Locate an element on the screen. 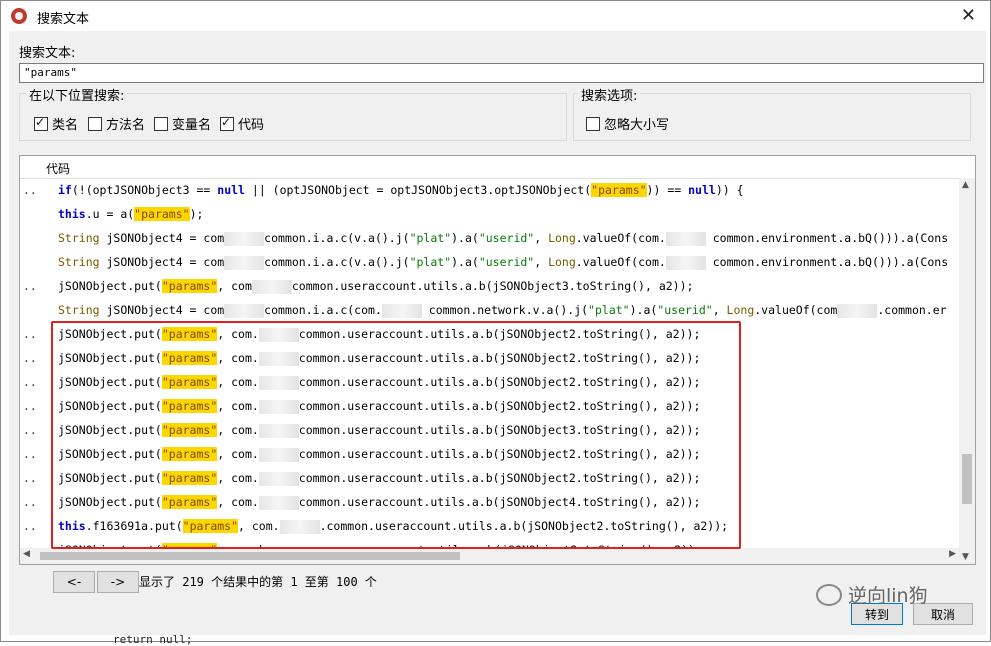 The image size is (991, 646). code-token: .u = a( is located at coordinates (110, 214).